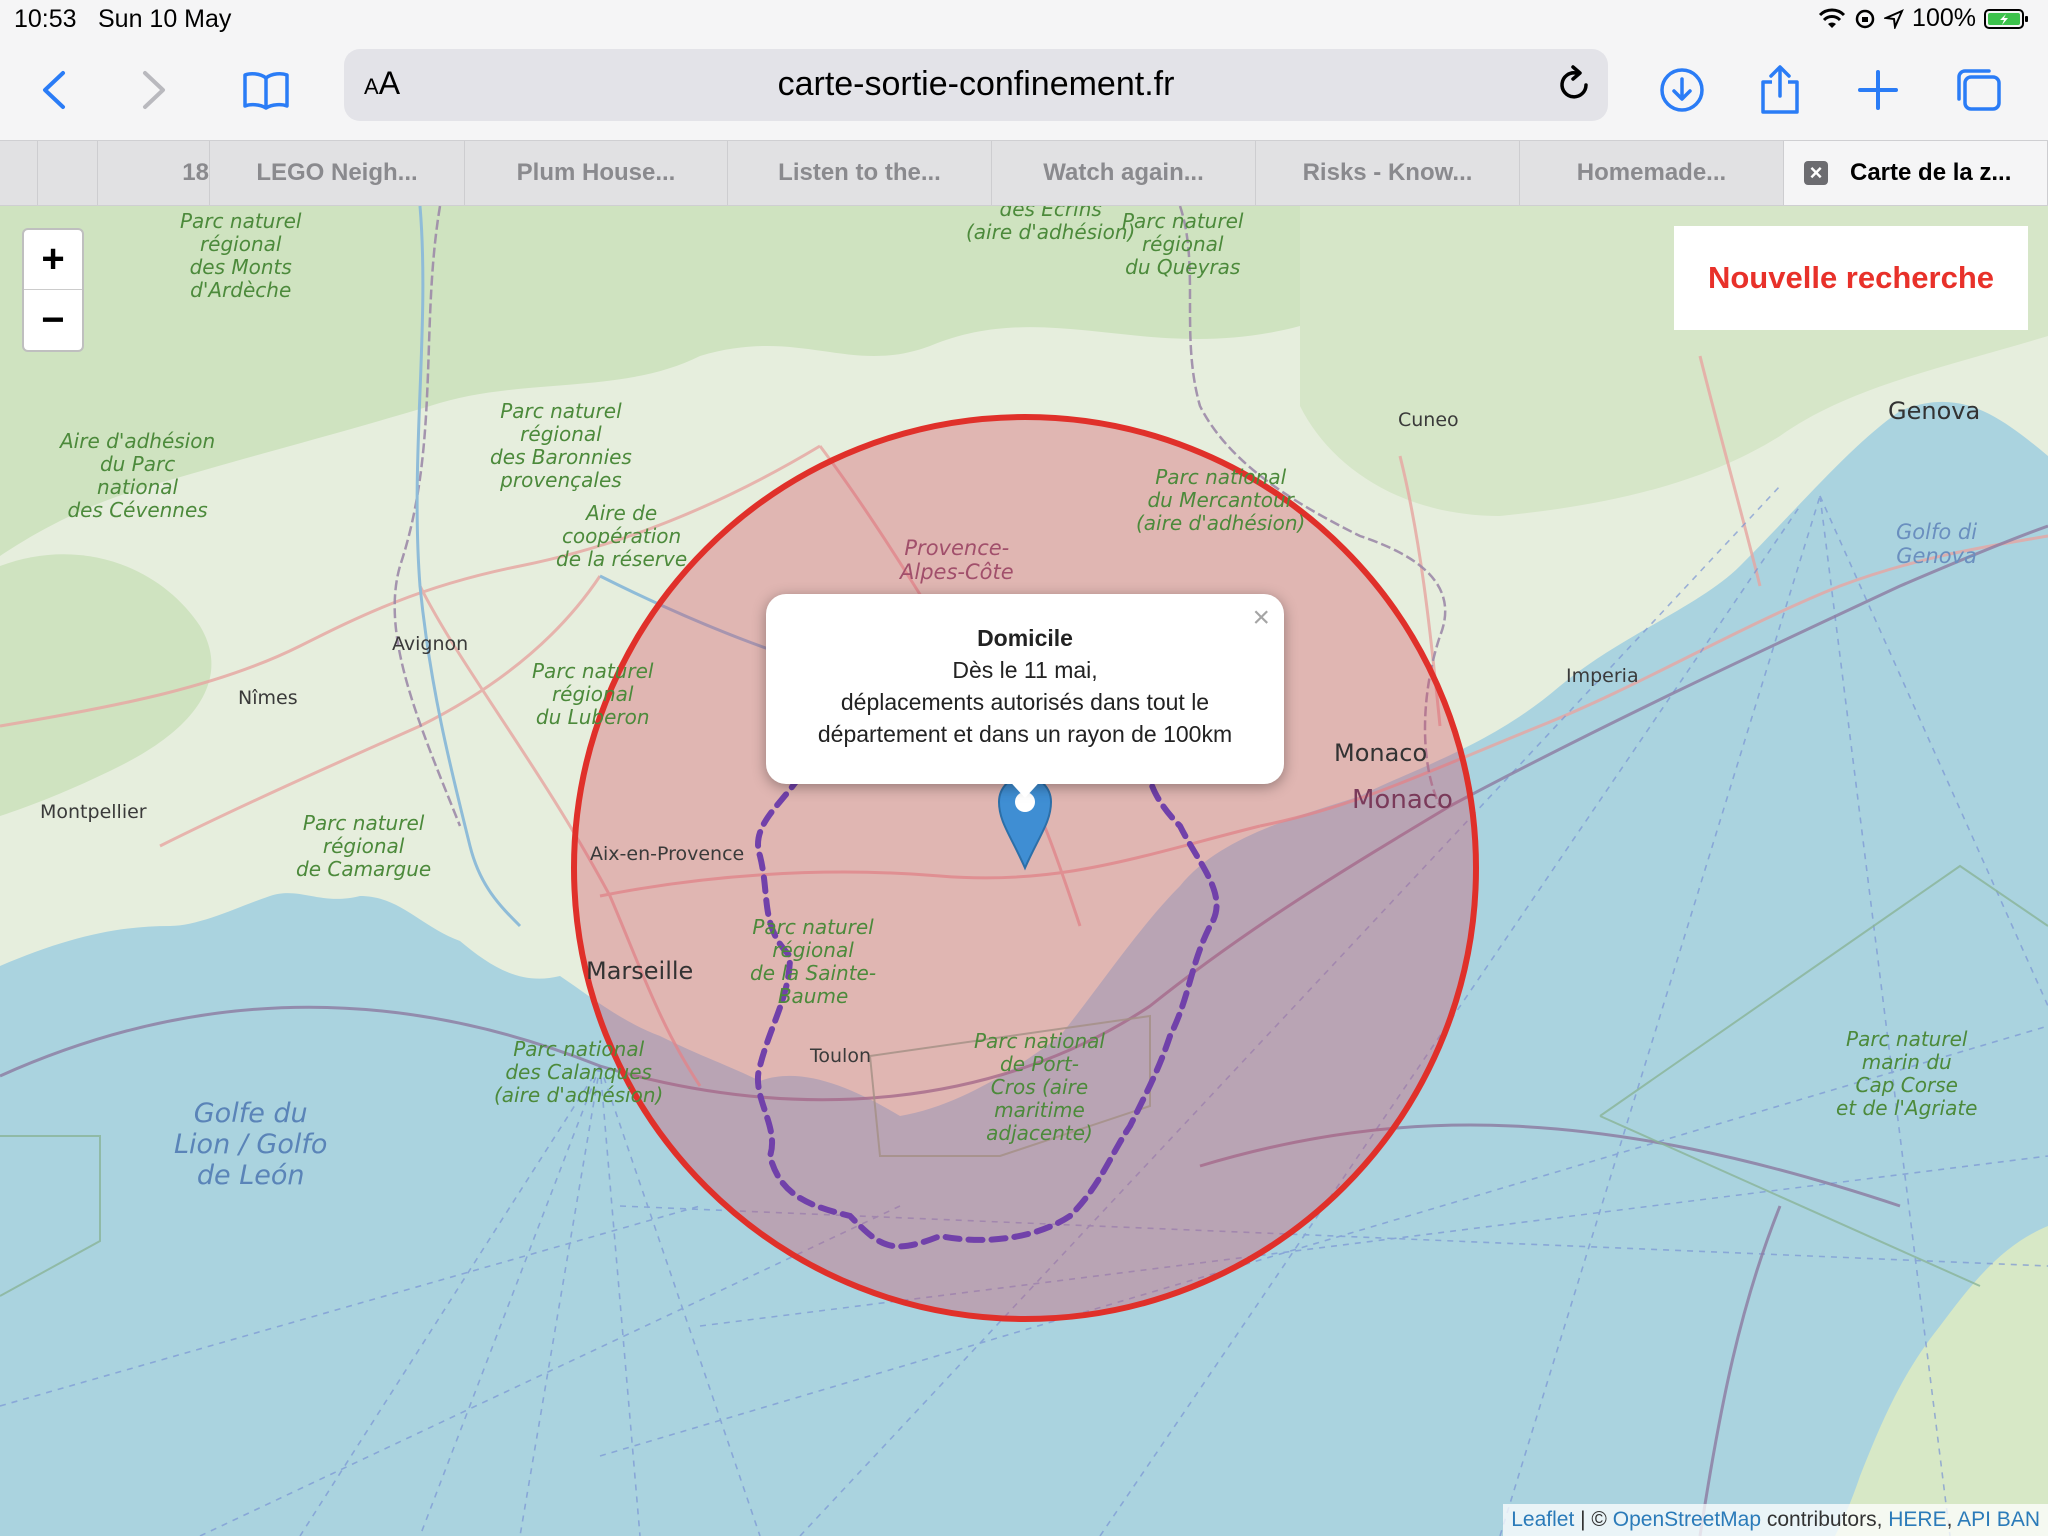 The image size is (2048, 1536). Describe the element at coordinates (1051, 225) in the screenshot. I see `label-ecrins: des Écrins (aire d'adhésion)` at that location.